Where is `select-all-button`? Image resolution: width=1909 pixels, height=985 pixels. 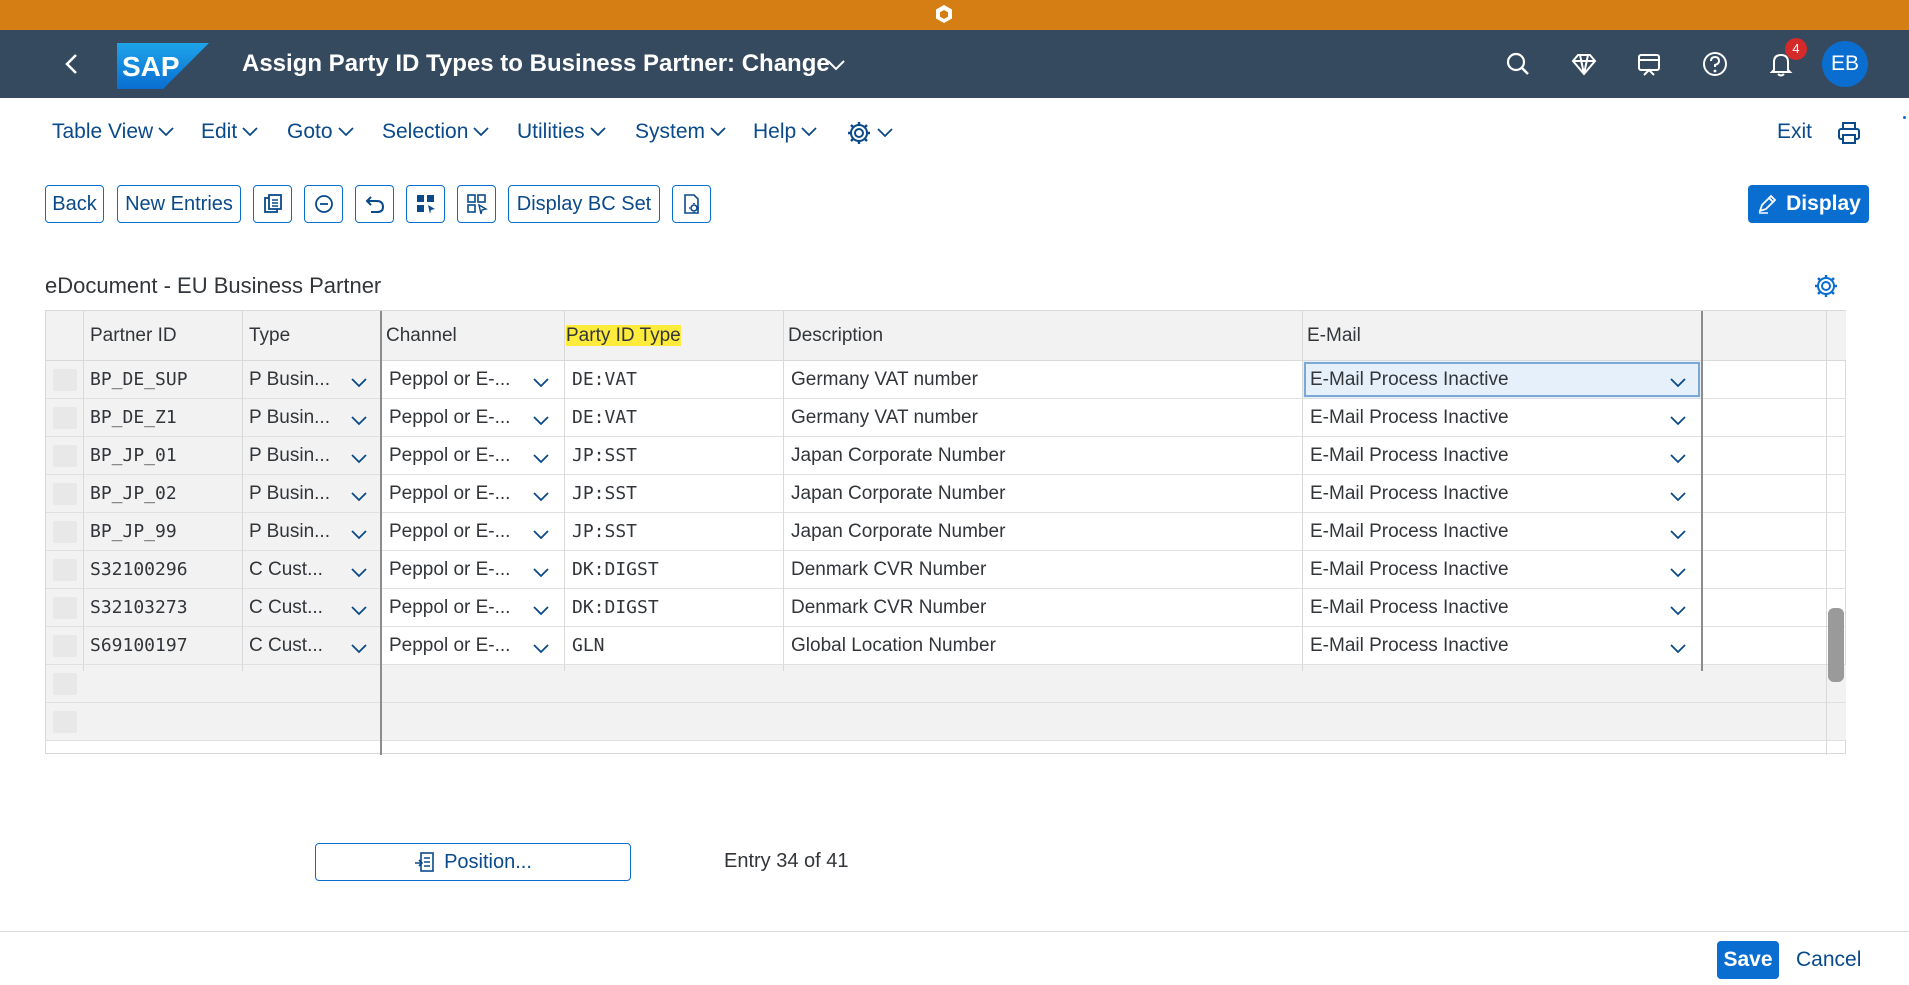
select-all-button is located at coordinates (425, 204).